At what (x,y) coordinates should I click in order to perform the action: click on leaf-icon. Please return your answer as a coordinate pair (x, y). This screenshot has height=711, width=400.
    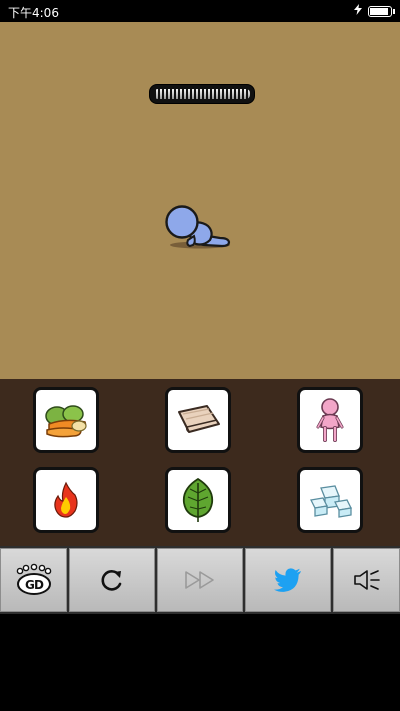
    Looking at the image, I should click on (198, 499).